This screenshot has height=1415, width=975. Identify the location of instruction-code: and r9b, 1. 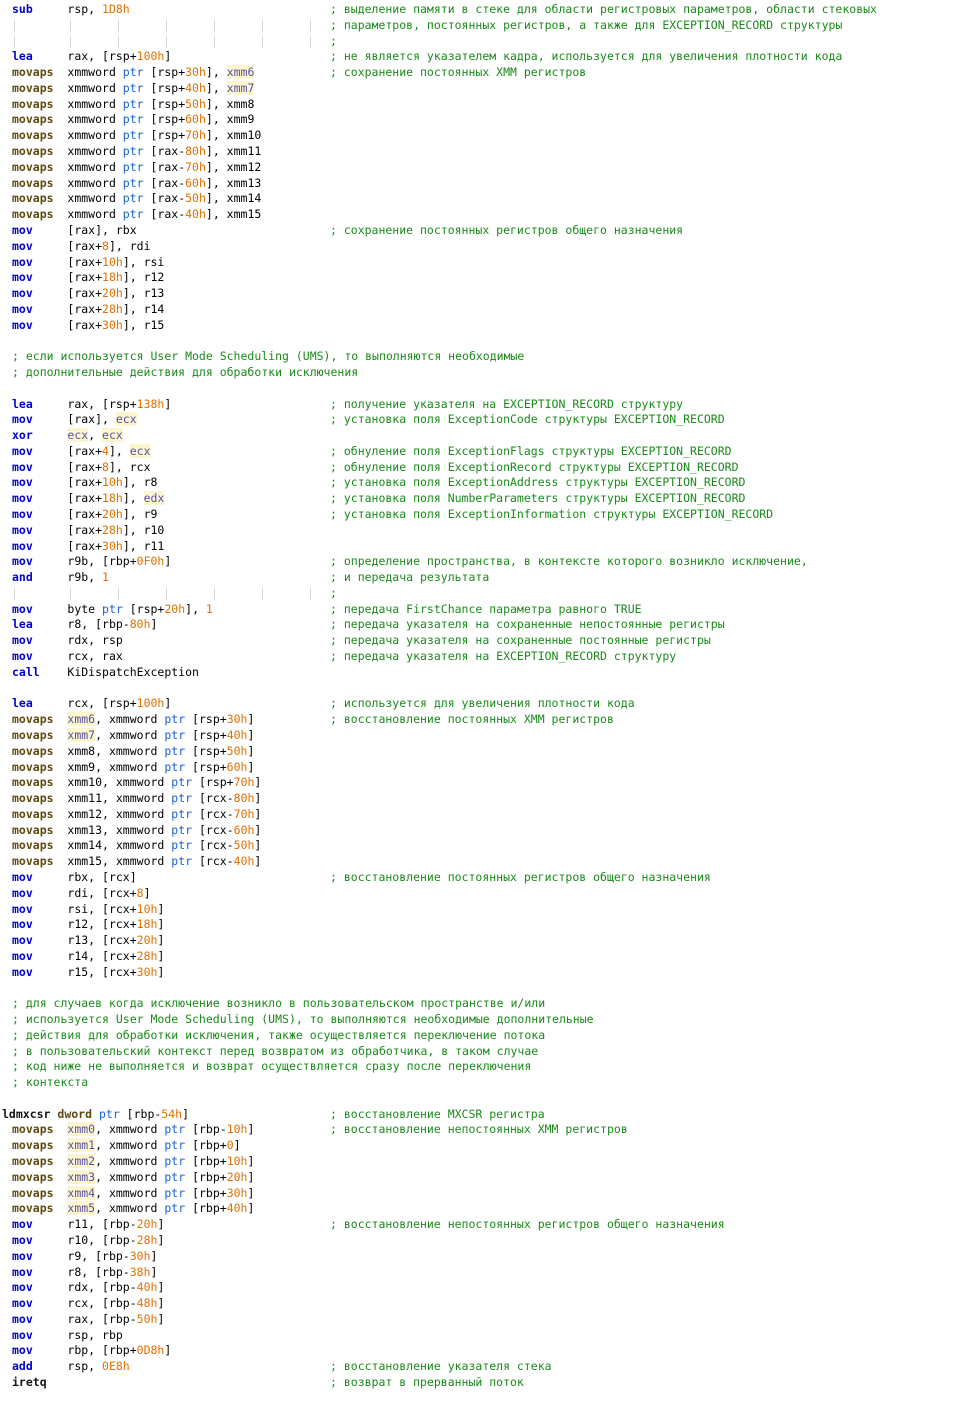
(60, 578).